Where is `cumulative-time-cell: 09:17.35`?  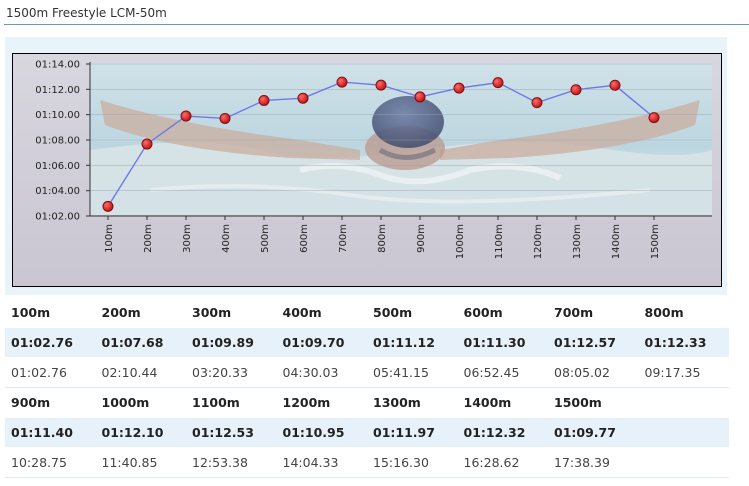
cumulative-time-cell: 09:17.35 is located at coordinates (672, 372).